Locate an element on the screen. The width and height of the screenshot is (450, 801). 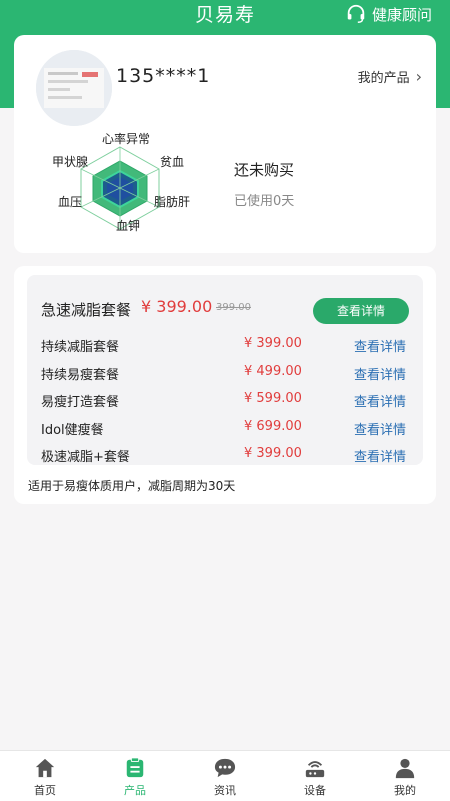
package-row: Idol健瘦餐 ¥ 699.00 查看详情 is located at coordinates (225, 428).